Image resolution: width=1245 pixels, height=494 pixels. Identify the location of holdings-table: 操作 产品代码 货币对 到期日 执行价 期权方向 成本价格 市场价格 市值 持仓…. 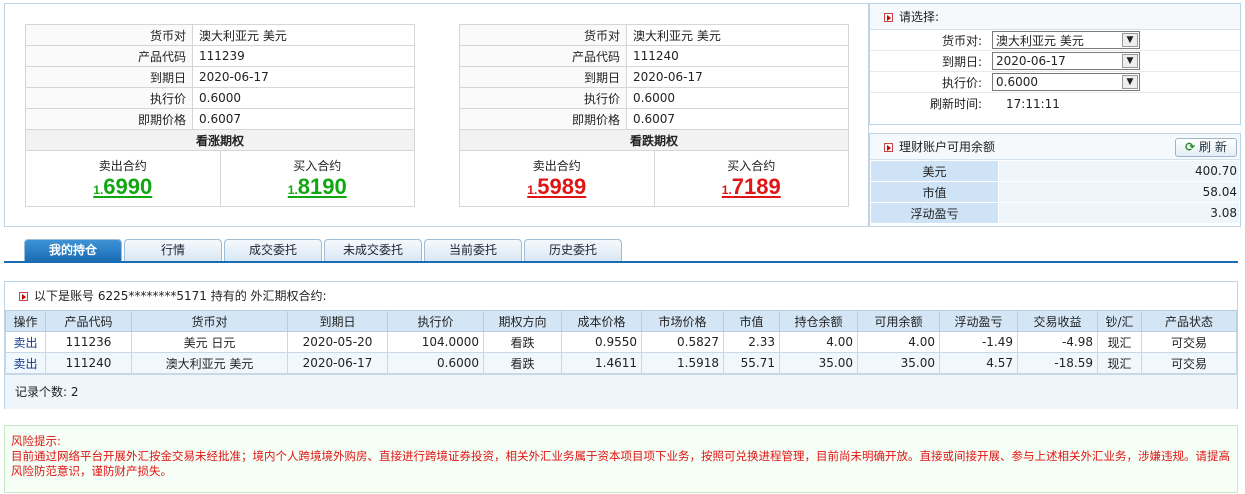
(621, 342).